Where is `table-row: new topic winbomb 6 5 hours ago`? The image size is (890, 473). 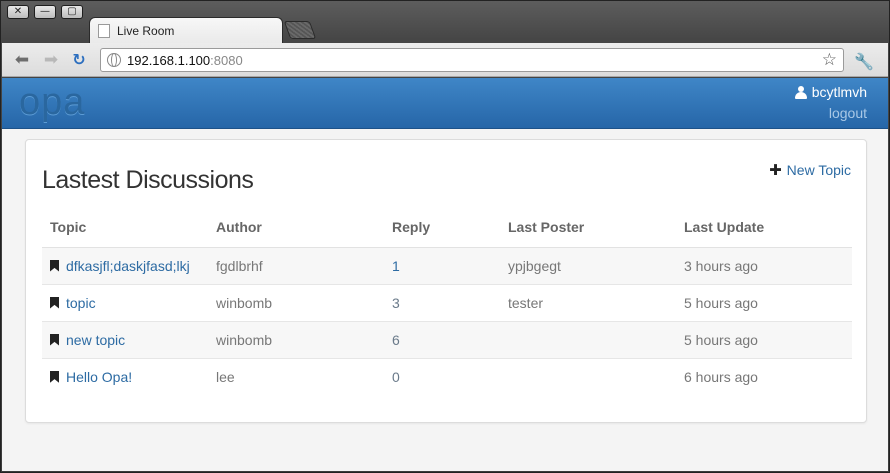 table-row: new topic winbomb 6 5 hours ago is located at coordinates (447, 339).